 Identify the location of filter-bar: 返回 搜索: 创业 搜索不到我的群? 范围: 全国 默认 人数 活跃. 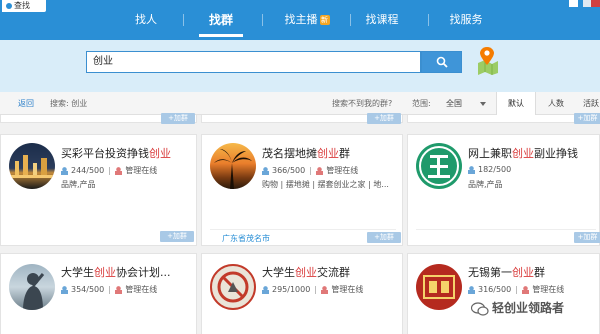
(300, 103).